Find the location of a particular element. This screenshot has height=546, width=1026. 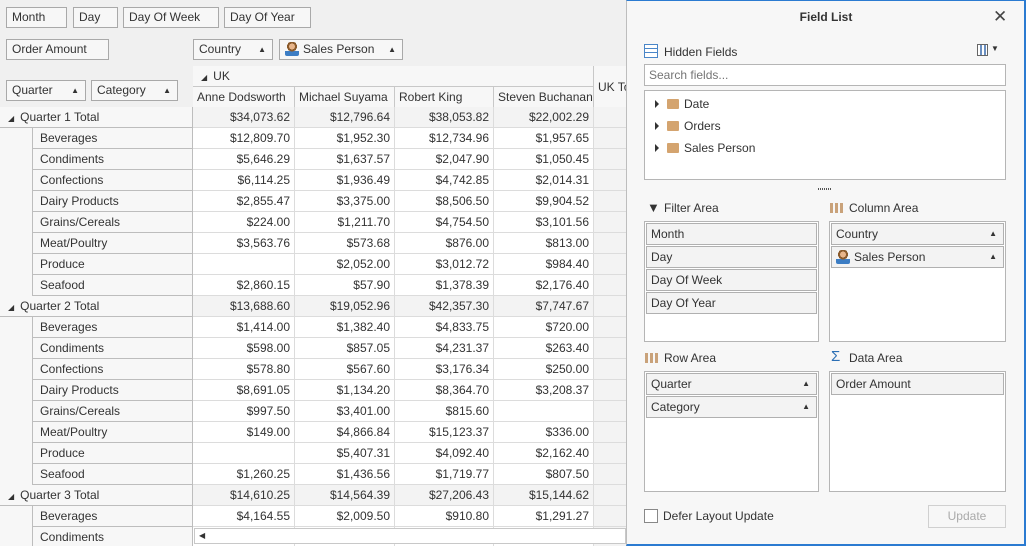

splitter-handle is located at coordinates (824, 189).